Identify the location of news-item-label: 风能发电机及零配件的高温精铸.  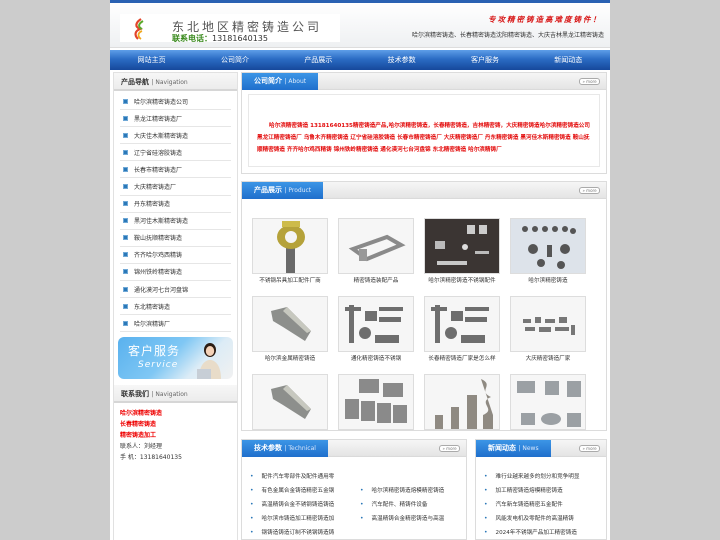
(534, 519).